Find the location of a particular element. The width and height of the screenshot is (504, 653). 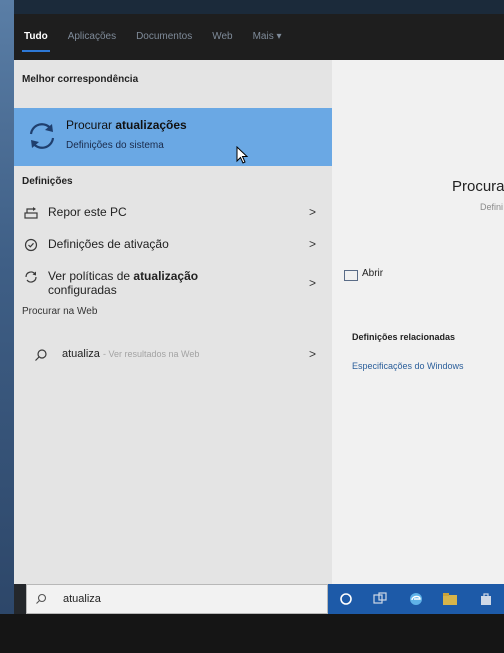

preview-subtitle: Defini is located at coordinates (492, 207).